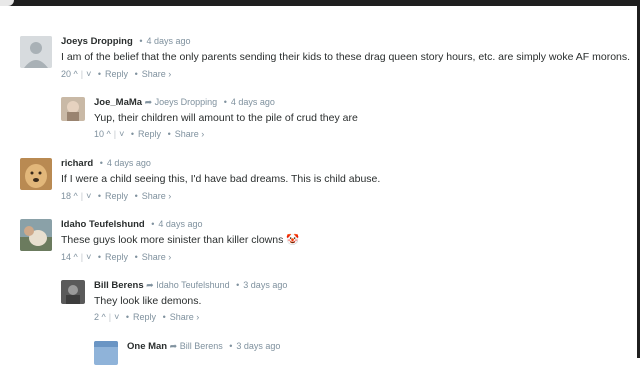  Describe the element at coordinates (7, 3) in the screenshot. I see `window-corner` at that location.